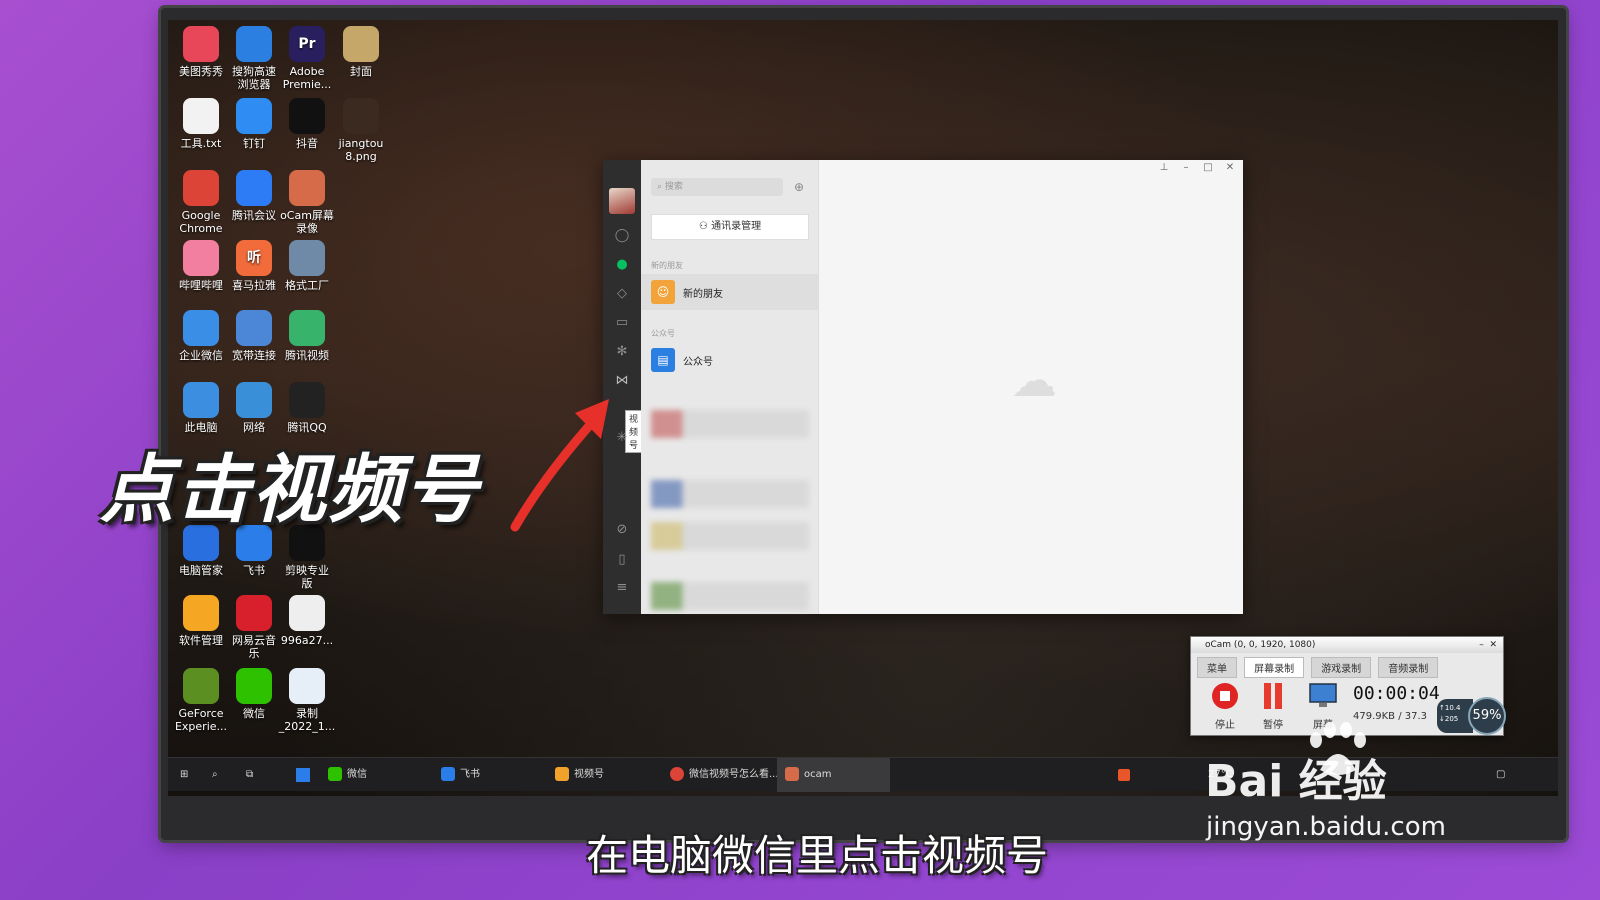 The height and width of the screenshot is (900, 1600). What do you see at coordinates (249, 775) in the screenshot?
I see `task-view-icon: ⧉` at bounding box center [249, 775].